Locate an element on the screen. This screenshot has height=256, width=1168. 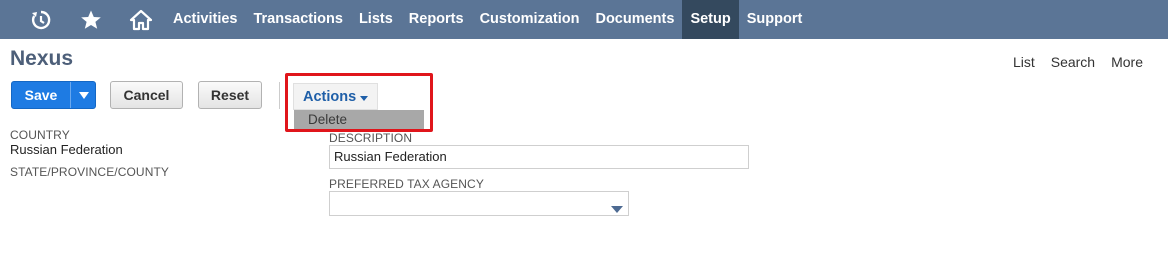
country-value: Russian Federation is located at coordinates (66, 149).